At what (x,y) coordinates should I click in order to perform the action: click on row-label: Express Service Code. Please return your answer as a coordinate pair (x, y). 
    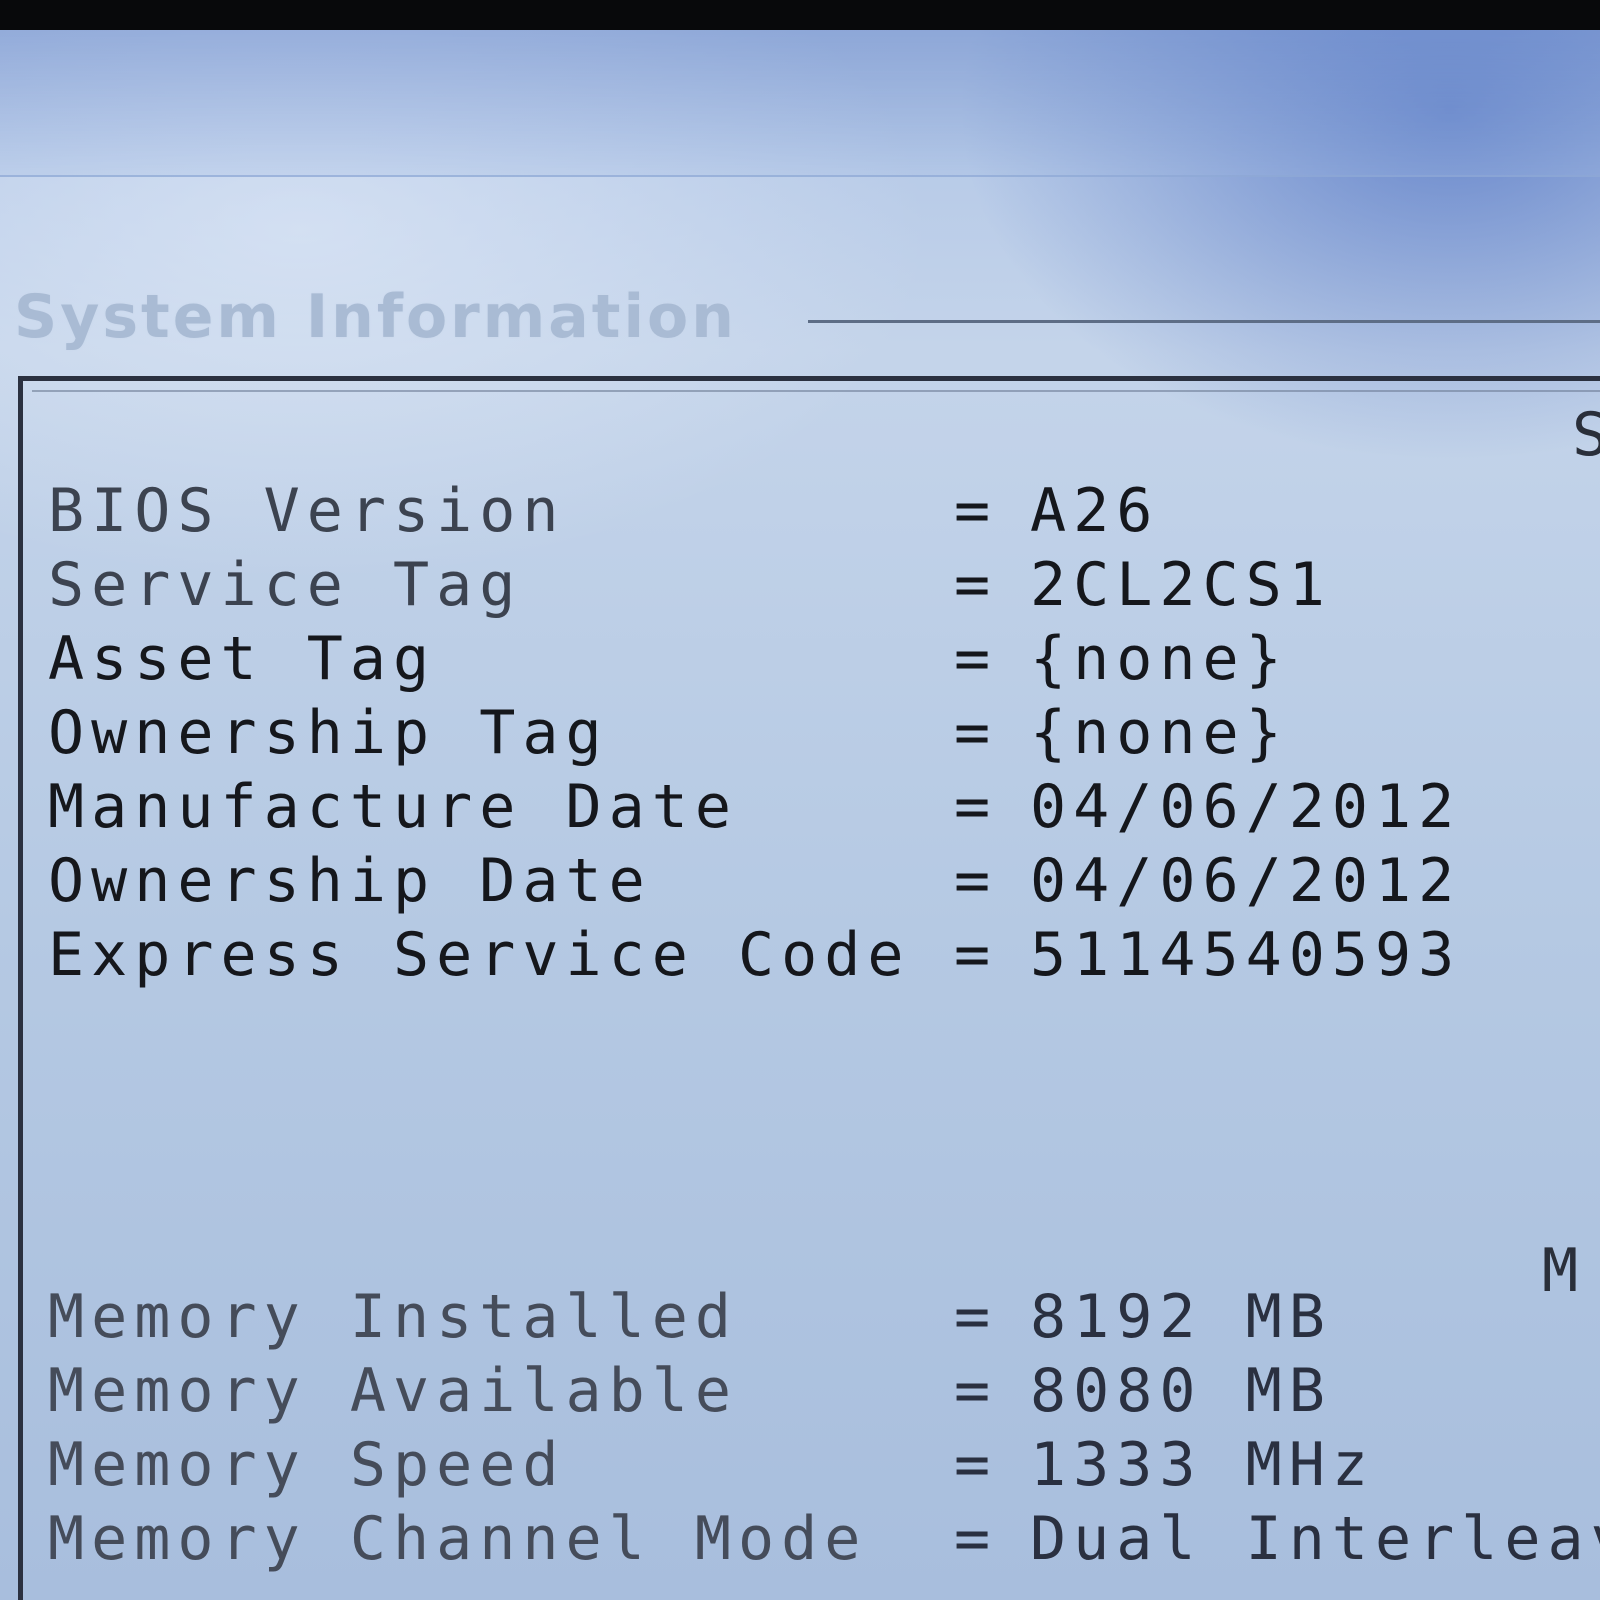
    Looking at the image, I should click on (479, 955).